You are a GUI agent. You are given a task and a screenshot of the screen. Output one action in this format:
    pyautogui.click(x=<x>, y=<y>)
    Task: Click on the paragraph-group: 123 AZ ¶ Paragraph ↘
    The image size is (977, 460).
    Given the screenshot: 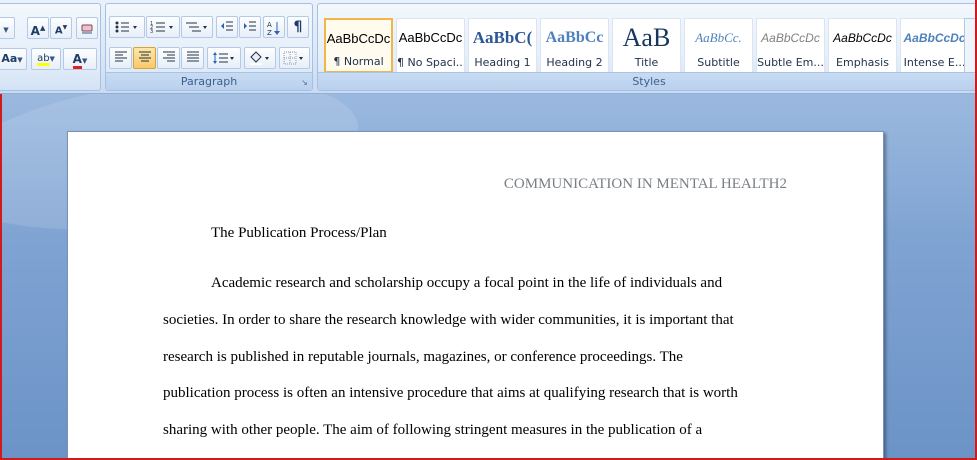 What is the action you would take?
    pyautogui.click(x=209, y=47)
    